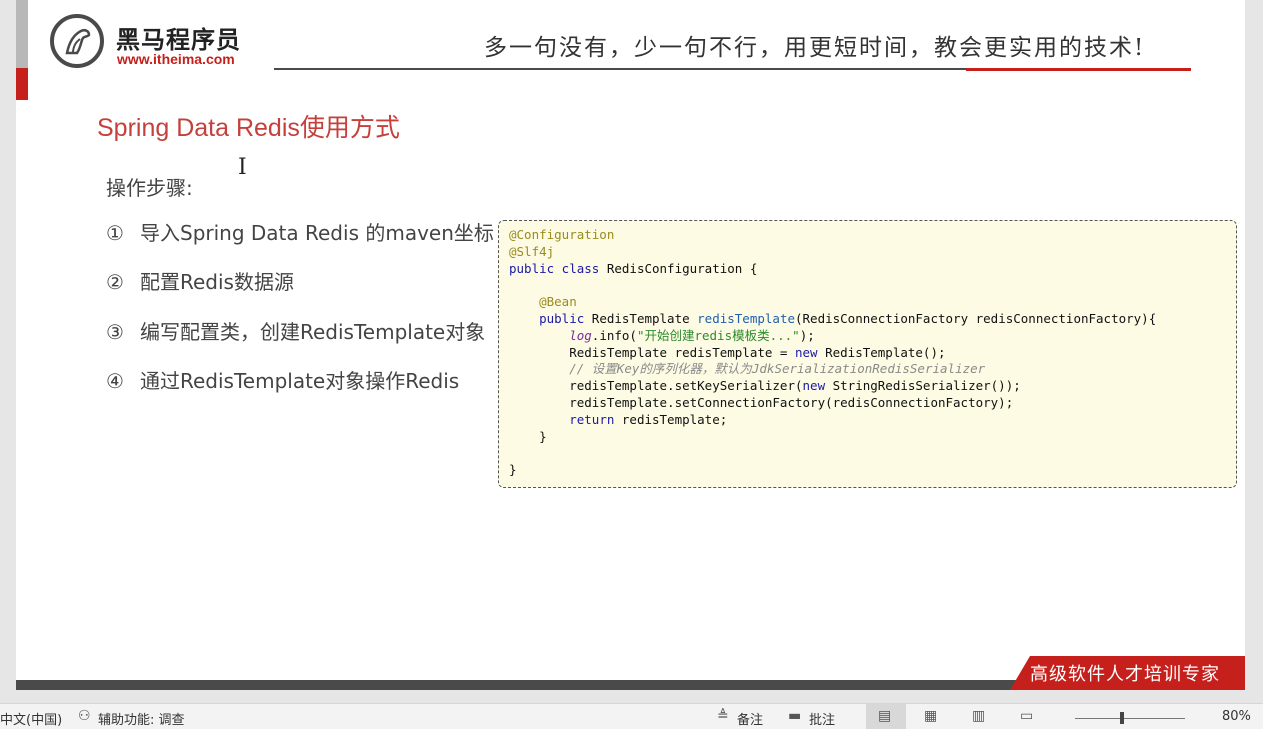  I want to click on step-item: ② 配置Redis数据源, so click(200, 280).